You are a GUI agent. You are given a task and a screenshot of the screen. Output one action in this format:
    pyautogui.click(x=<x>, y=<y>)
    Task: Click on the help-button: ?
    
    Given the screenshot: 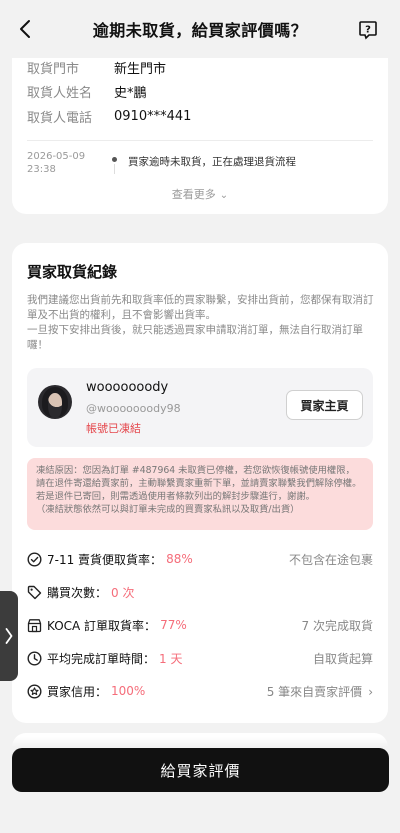 What is the action you would take?
    pyautogui.click(x=368, y=30)
    